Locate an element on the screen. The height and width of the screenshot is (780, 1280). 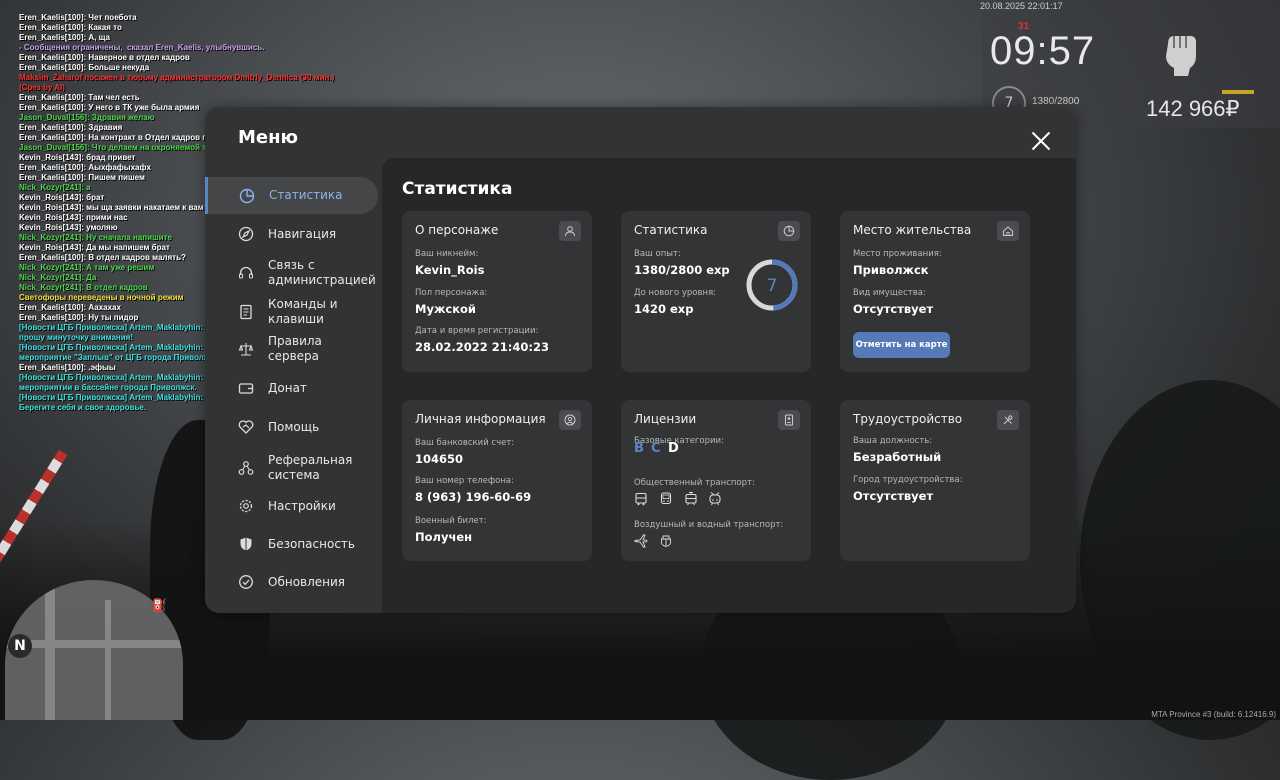
mark-on-map-button: Отметить на карте is located at coordinates (901, 345).